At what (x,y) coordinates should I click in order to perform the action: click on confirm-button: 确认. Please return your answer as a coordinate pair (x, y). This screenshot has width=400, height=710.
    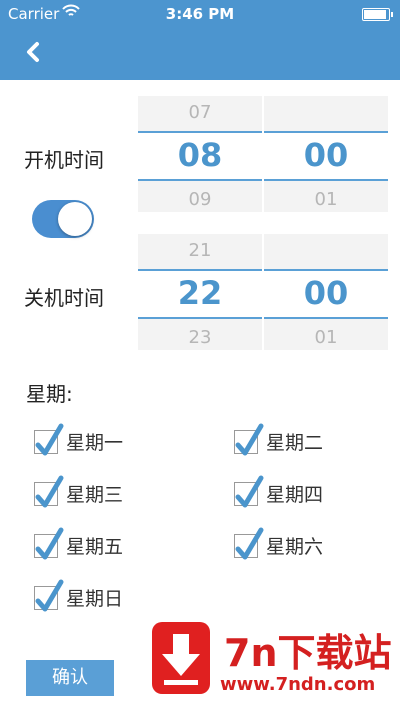
    Looking at the image, I should click on (70, 678).